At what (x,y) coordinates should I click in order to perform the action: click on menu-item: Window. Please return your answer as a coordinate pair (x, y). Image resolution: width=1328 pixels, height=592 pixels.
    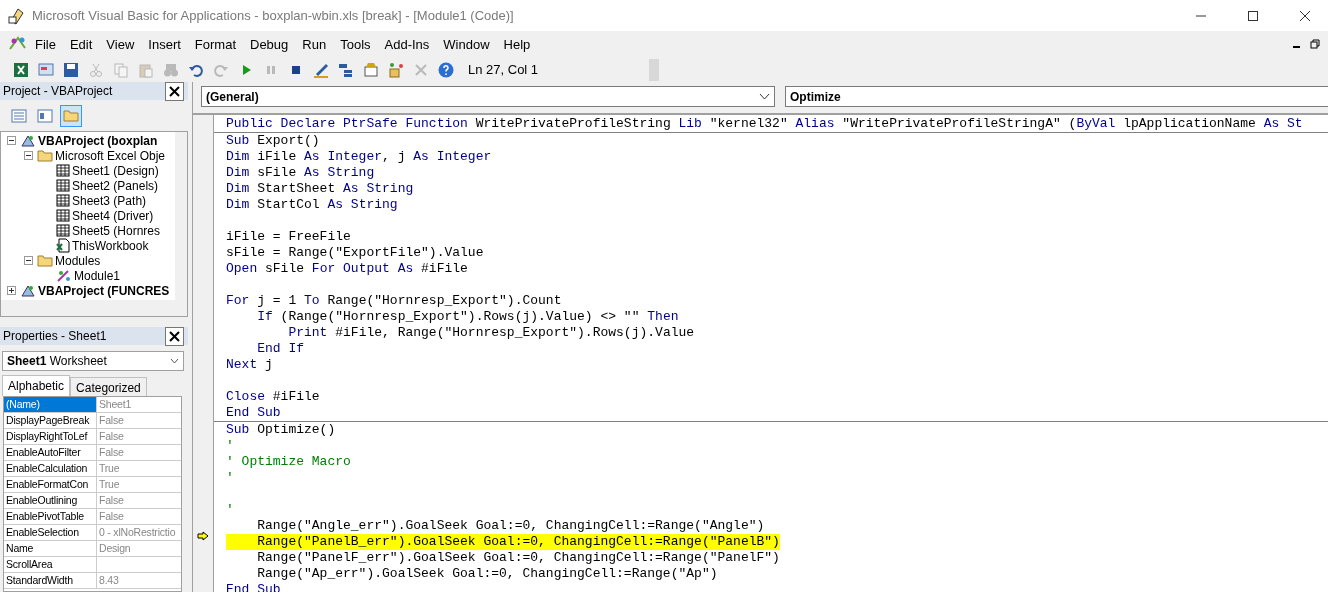
    Looking at the image, I should click on (466, 44).